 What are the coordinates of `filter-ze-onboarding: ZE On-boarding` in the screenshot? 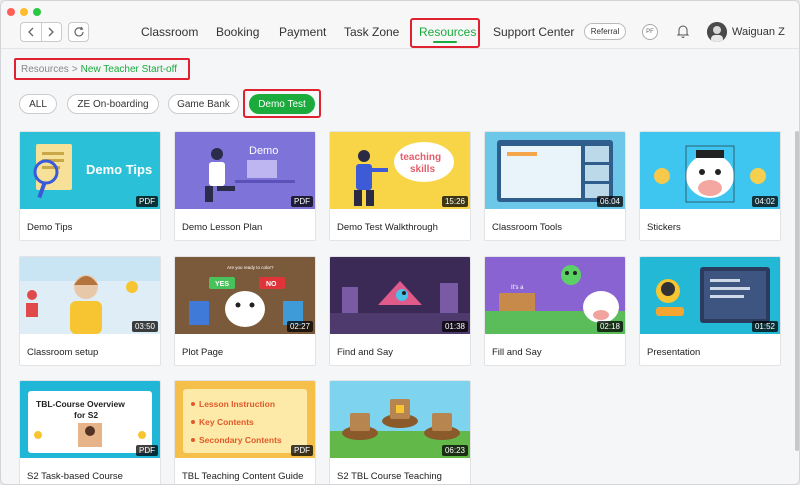 It's located at (113, 104).